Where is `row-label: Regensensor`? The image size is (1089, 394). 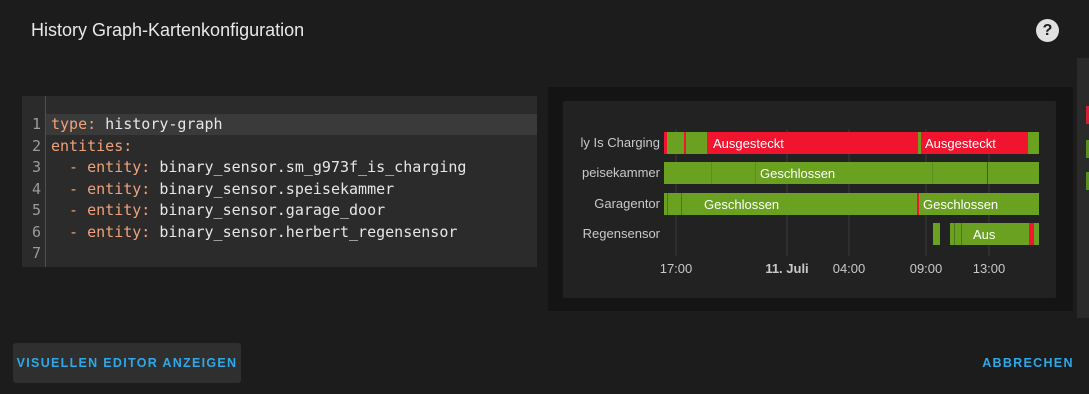 row-label: Regensensor is located at coordinates (622, 233).